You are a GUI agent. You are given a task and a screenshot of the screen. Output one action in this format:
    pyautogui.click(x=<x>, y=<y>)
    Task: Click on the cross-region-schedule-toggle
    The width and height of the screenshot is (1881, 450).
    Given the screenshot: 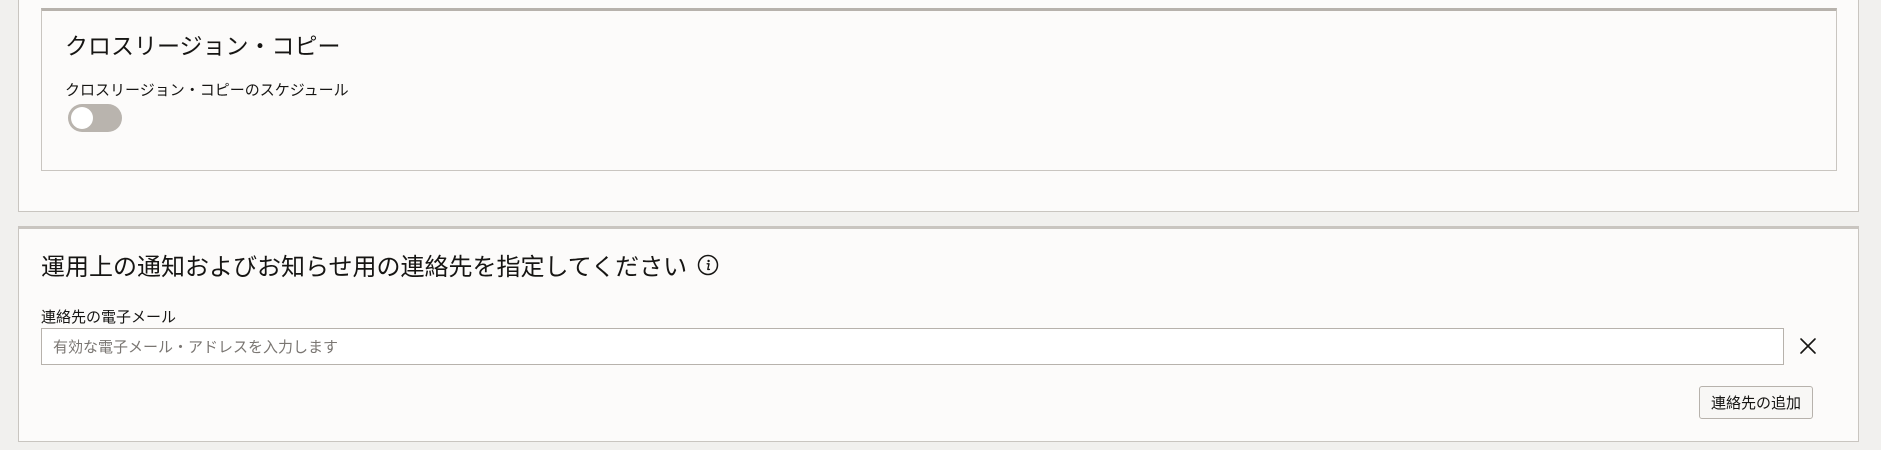 What is the action you would take?
    pyautogui.click(x=95, y=118)
    